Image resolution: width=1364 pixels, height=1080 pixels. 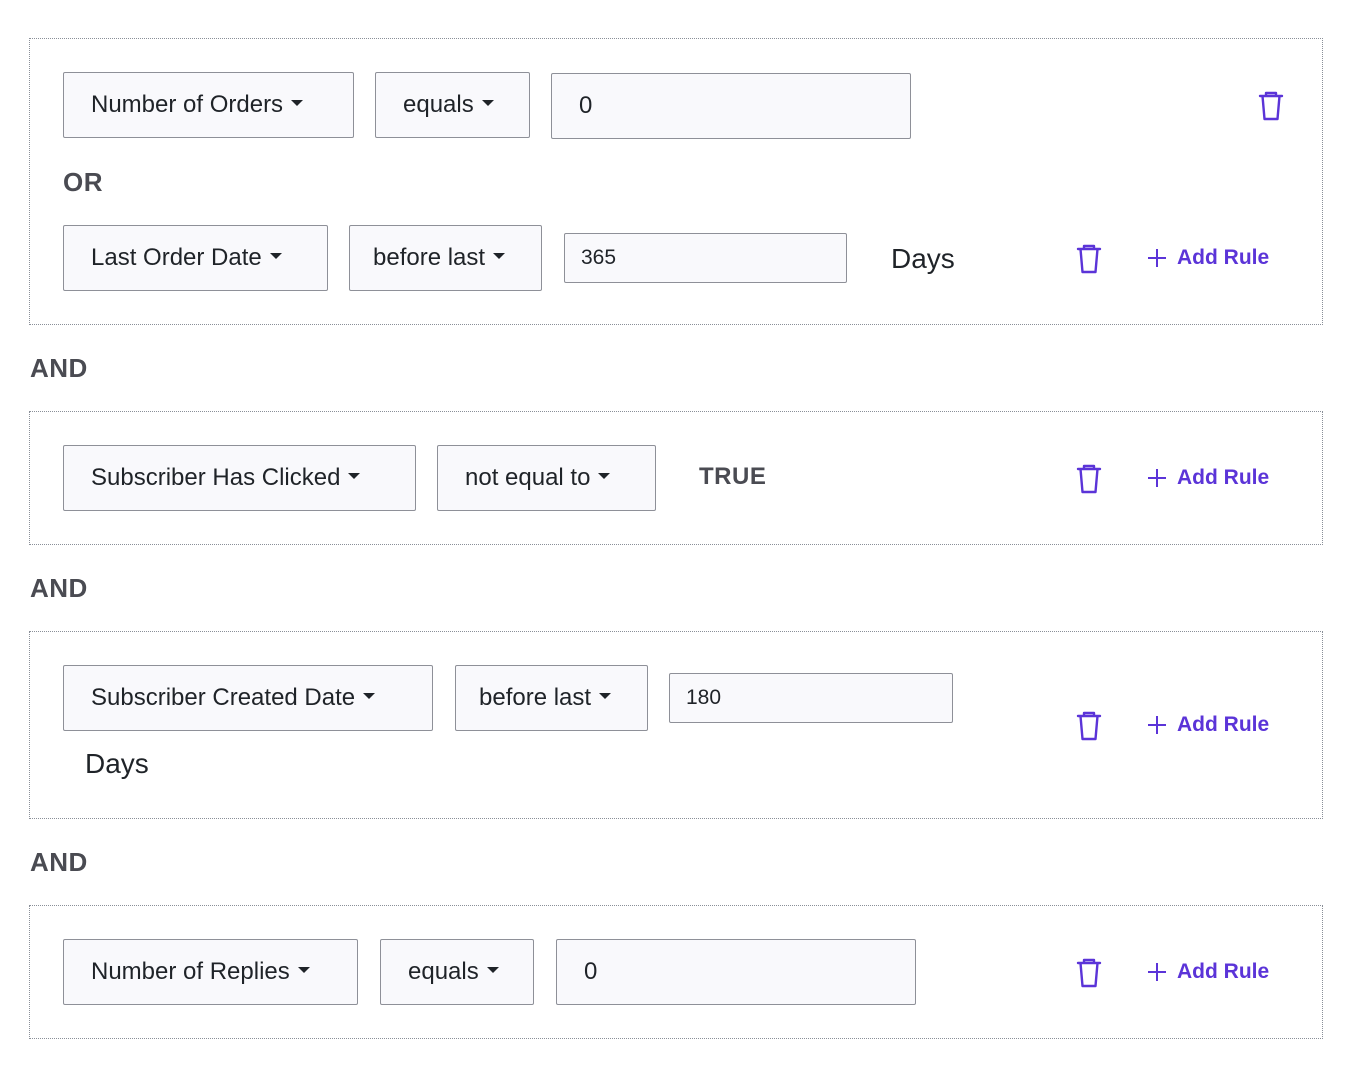 I want to click on field-dropdown: Subscriber Has Clicked, so click(x=239, y=478).